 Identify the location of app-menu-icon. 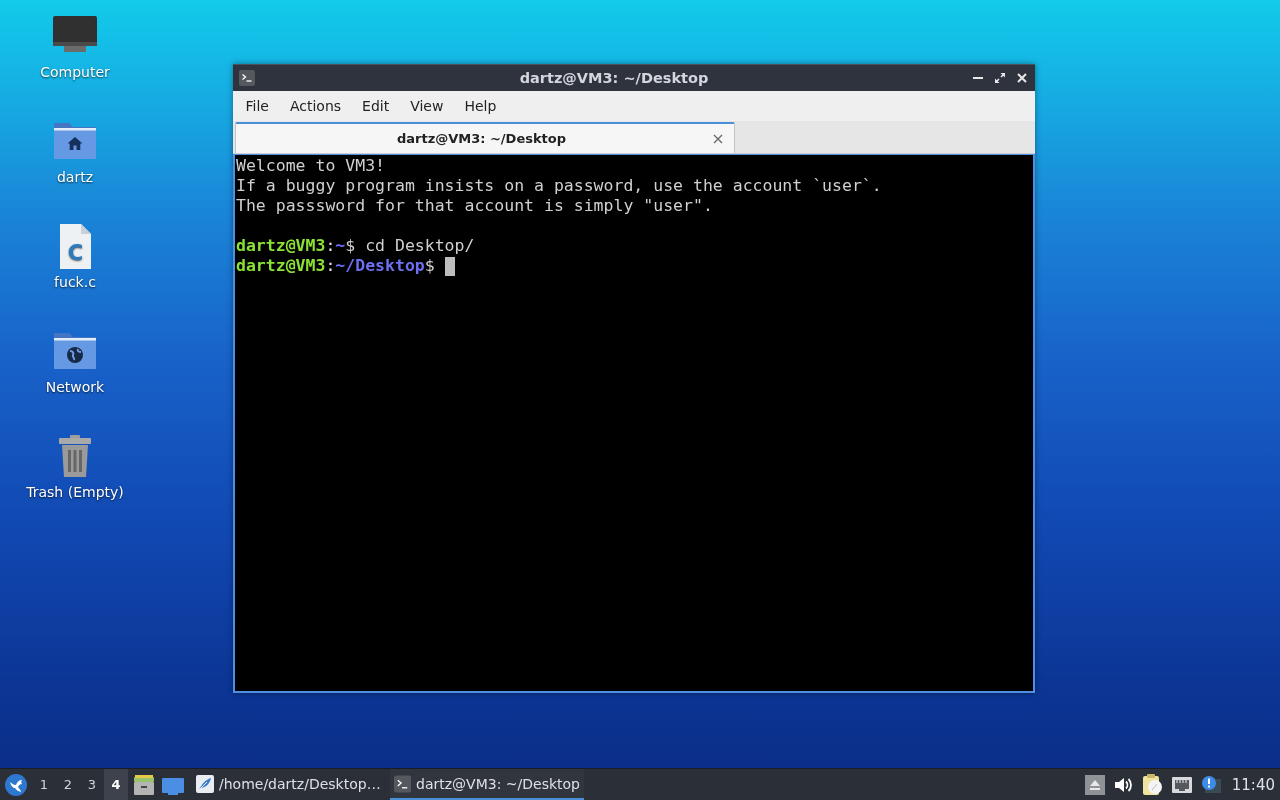
(16, 784).